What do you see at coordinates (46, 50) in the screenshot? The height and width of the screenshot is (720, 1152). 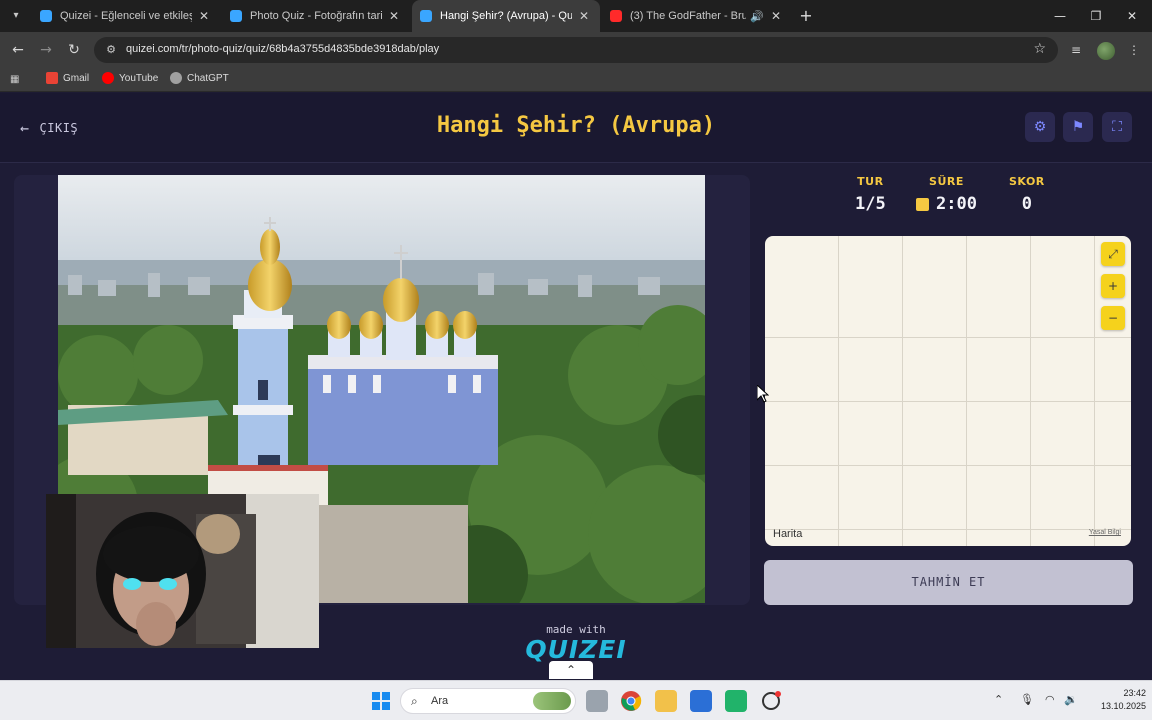 I see `forward-arrow-icon: →` at bounding box center [46, 50].